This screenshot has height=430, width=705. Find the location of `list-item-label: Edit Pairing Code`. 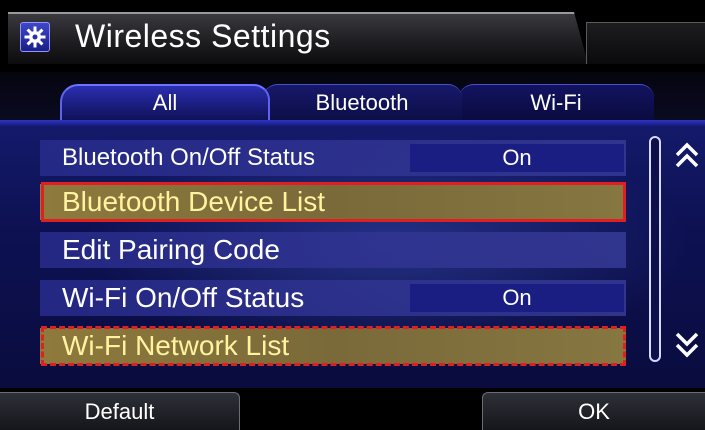

list-item-label: Edit Pairing Code is located at coordinates (171, 249).